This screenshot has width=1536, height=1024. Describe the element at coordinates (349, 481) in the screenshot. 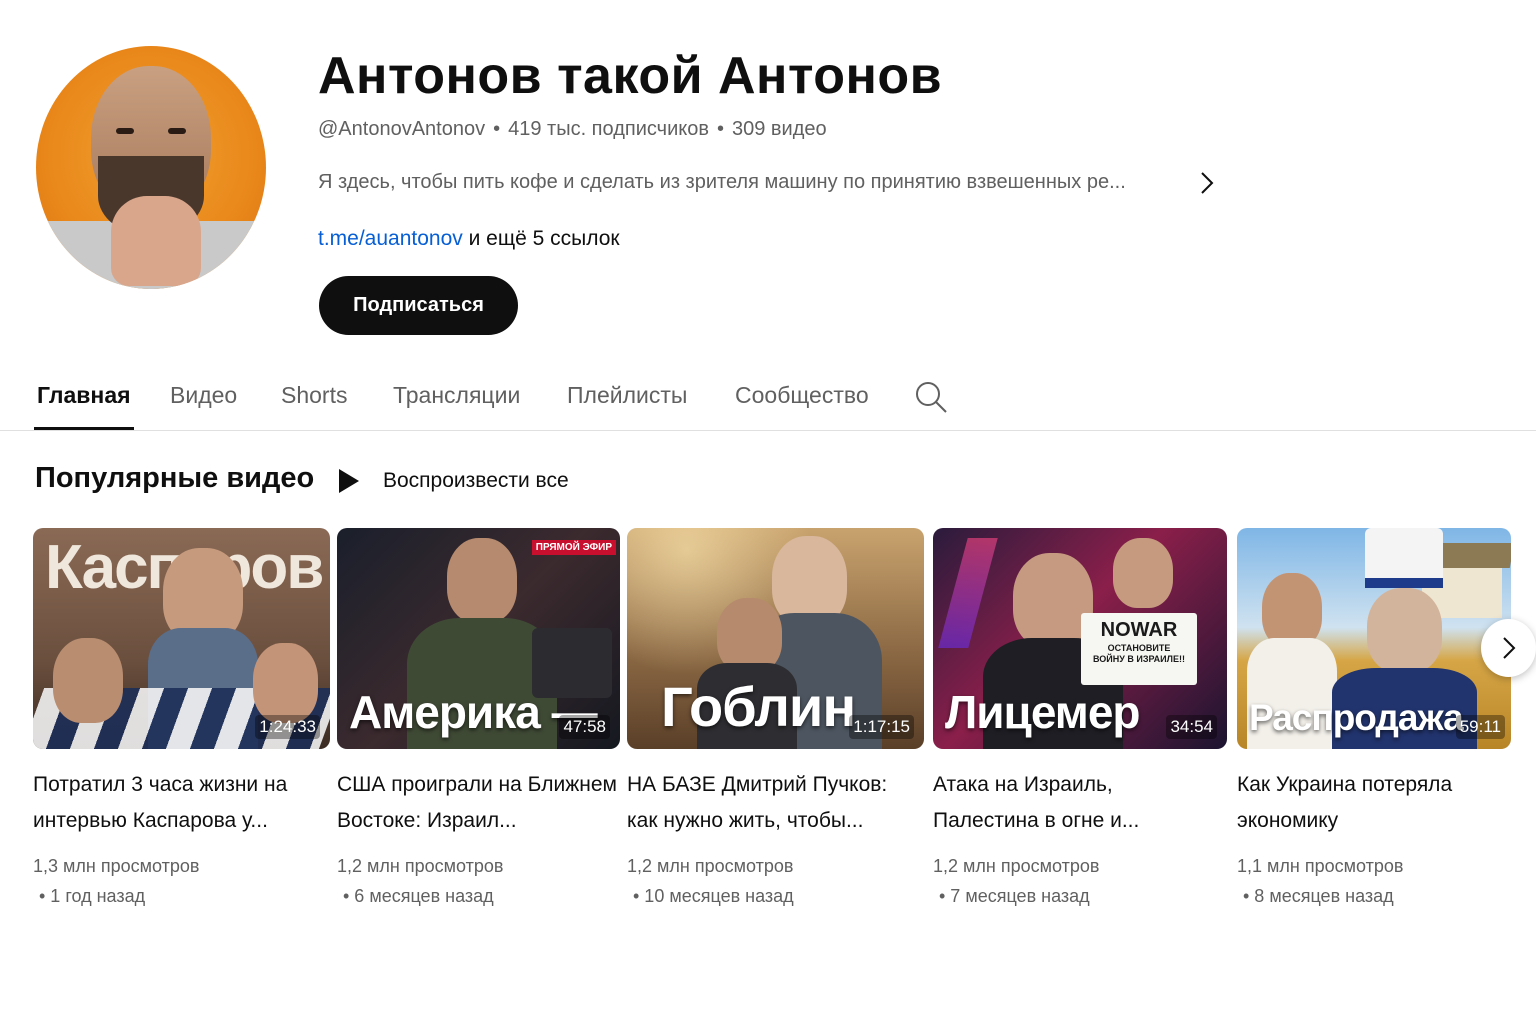

I see `play-icon` at that location.